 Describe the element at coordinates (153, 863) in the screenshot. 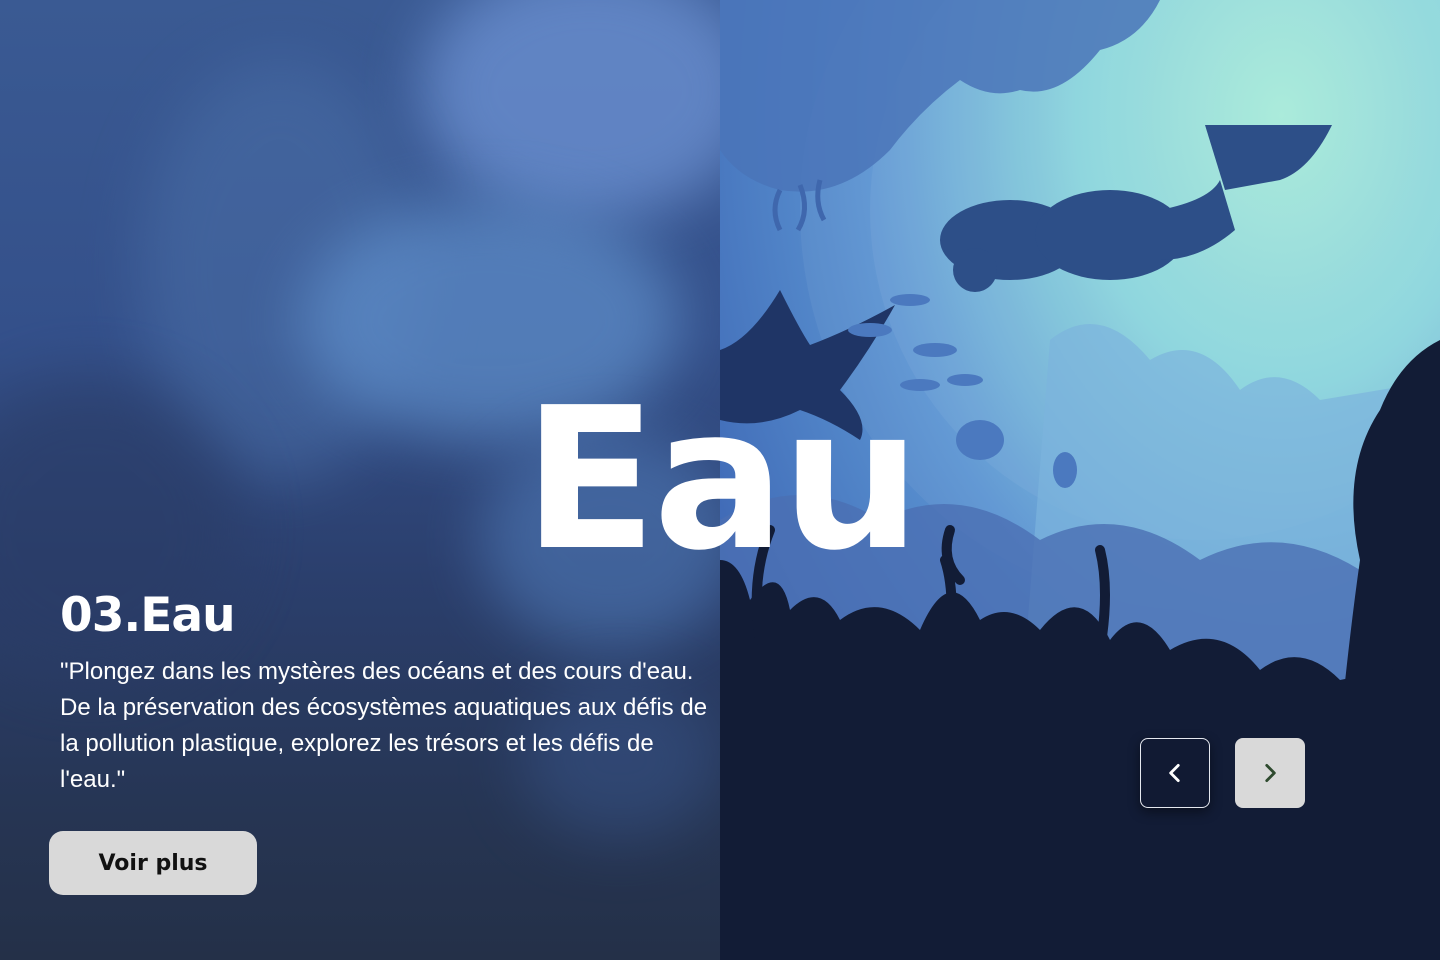

I see `voir-plus-button: Voir plus` at that location.